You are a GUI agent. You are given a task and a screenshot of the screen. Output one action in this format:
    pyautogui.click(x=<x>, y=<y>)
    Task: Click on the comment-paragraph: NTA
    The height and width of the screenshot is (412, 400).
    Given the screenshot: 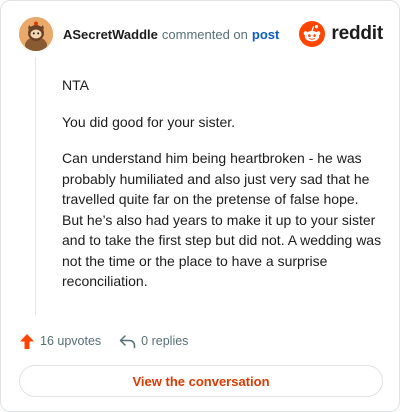 What is the action you would take?
    pyautogui.click(x=75, y=85)
    